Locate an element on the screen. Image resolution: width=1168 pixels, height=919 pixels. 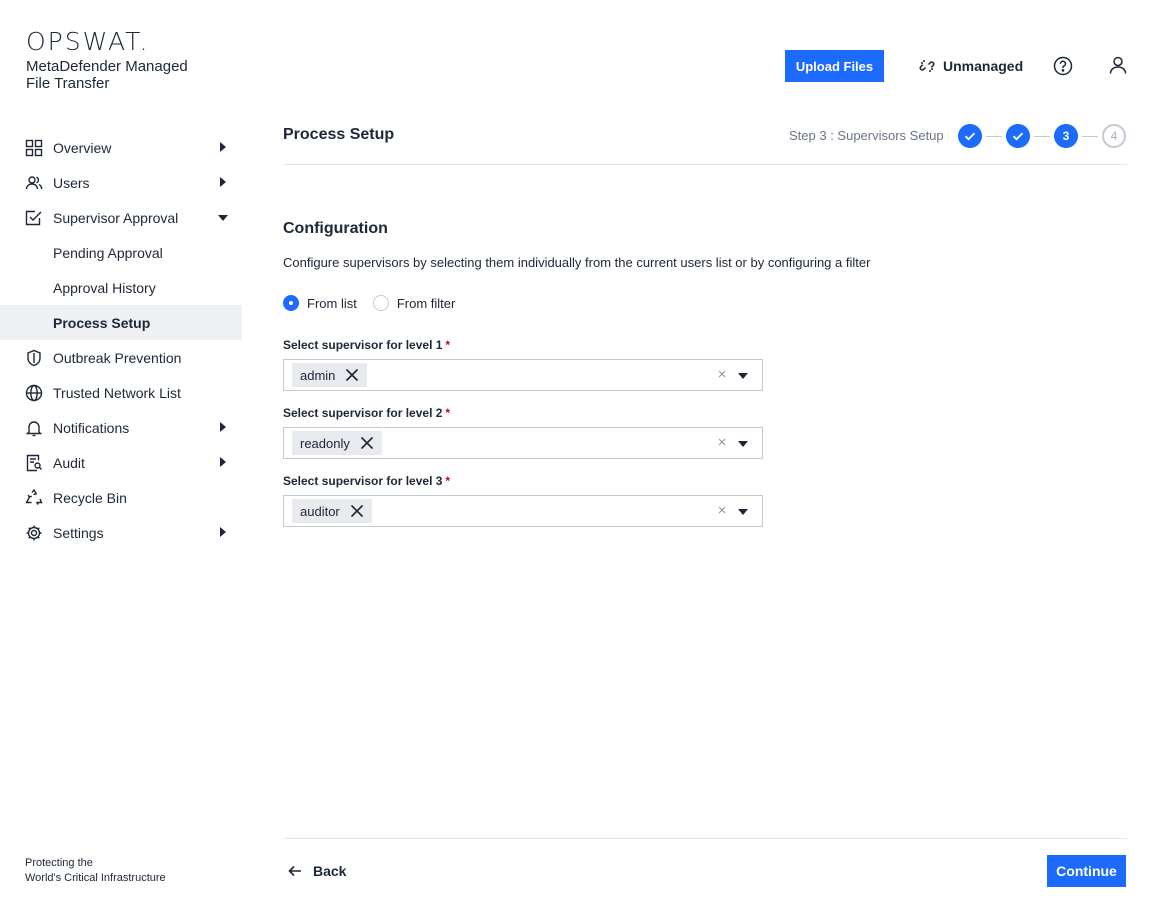
supervisor-level-2-select: readonly × is located at coordinates (523, 443).